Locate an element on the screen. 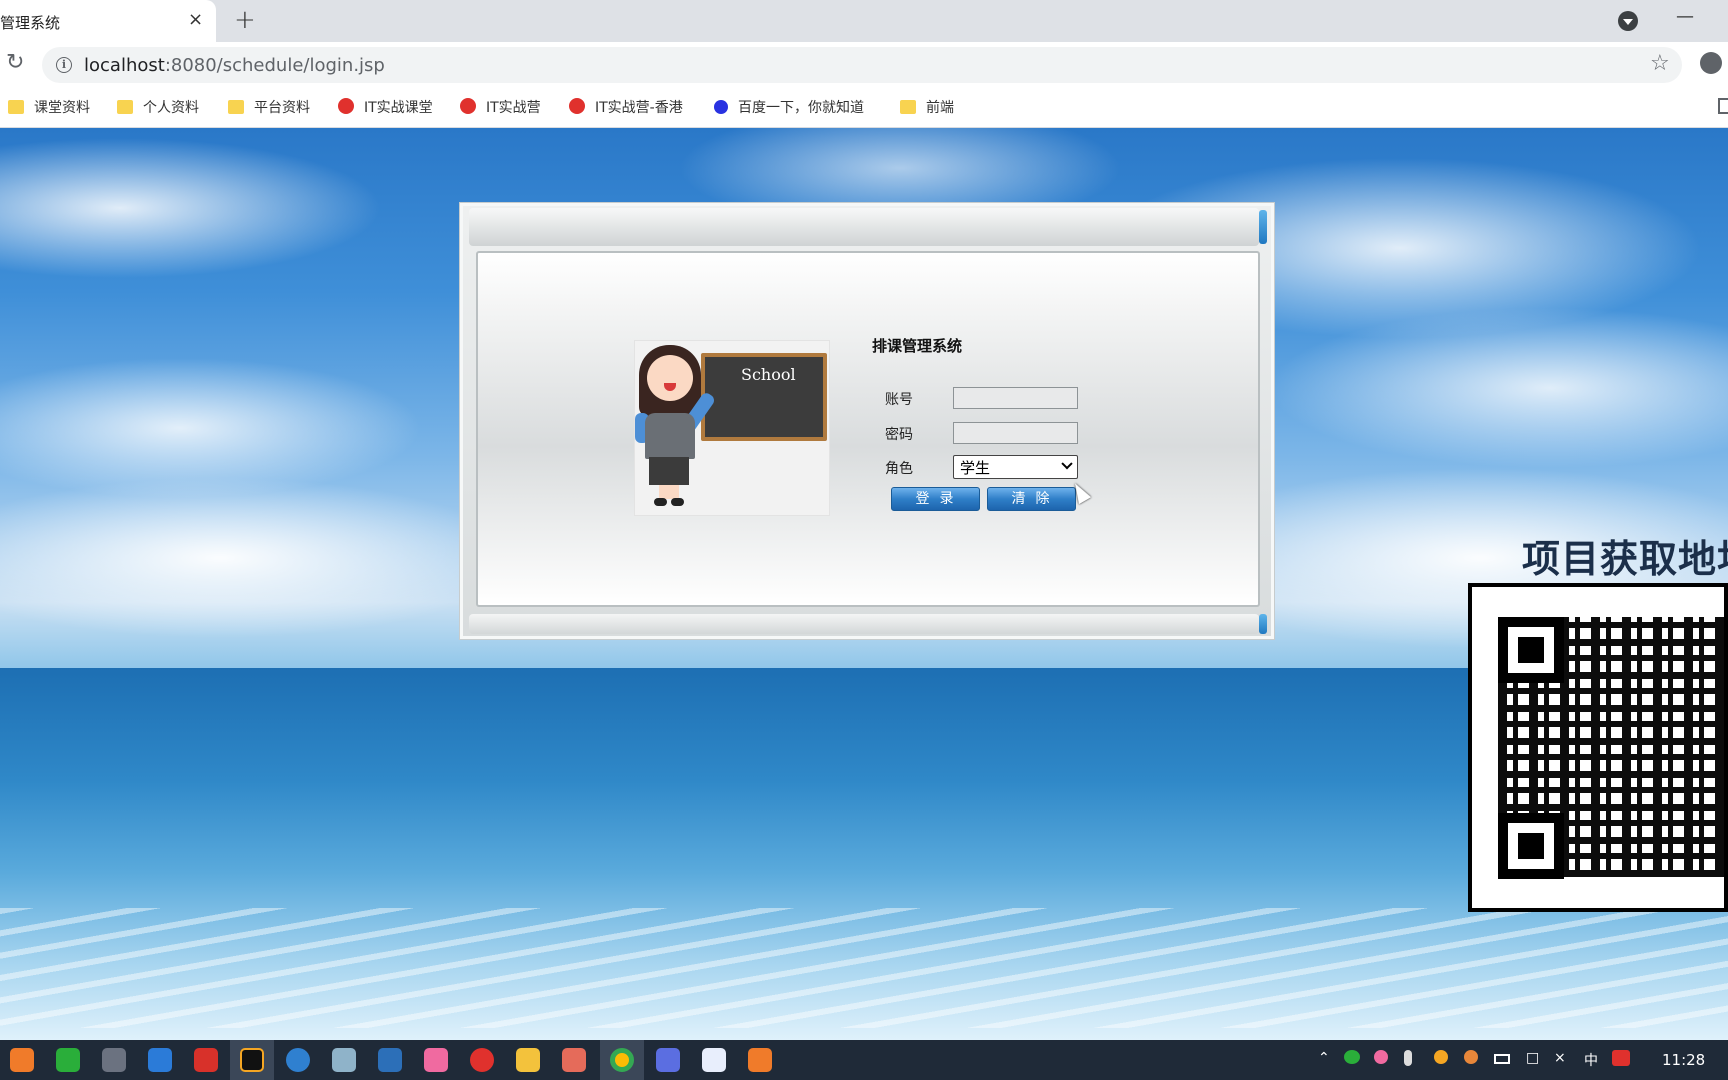  network-icon: □ is located at coordinates (1532, 1058).